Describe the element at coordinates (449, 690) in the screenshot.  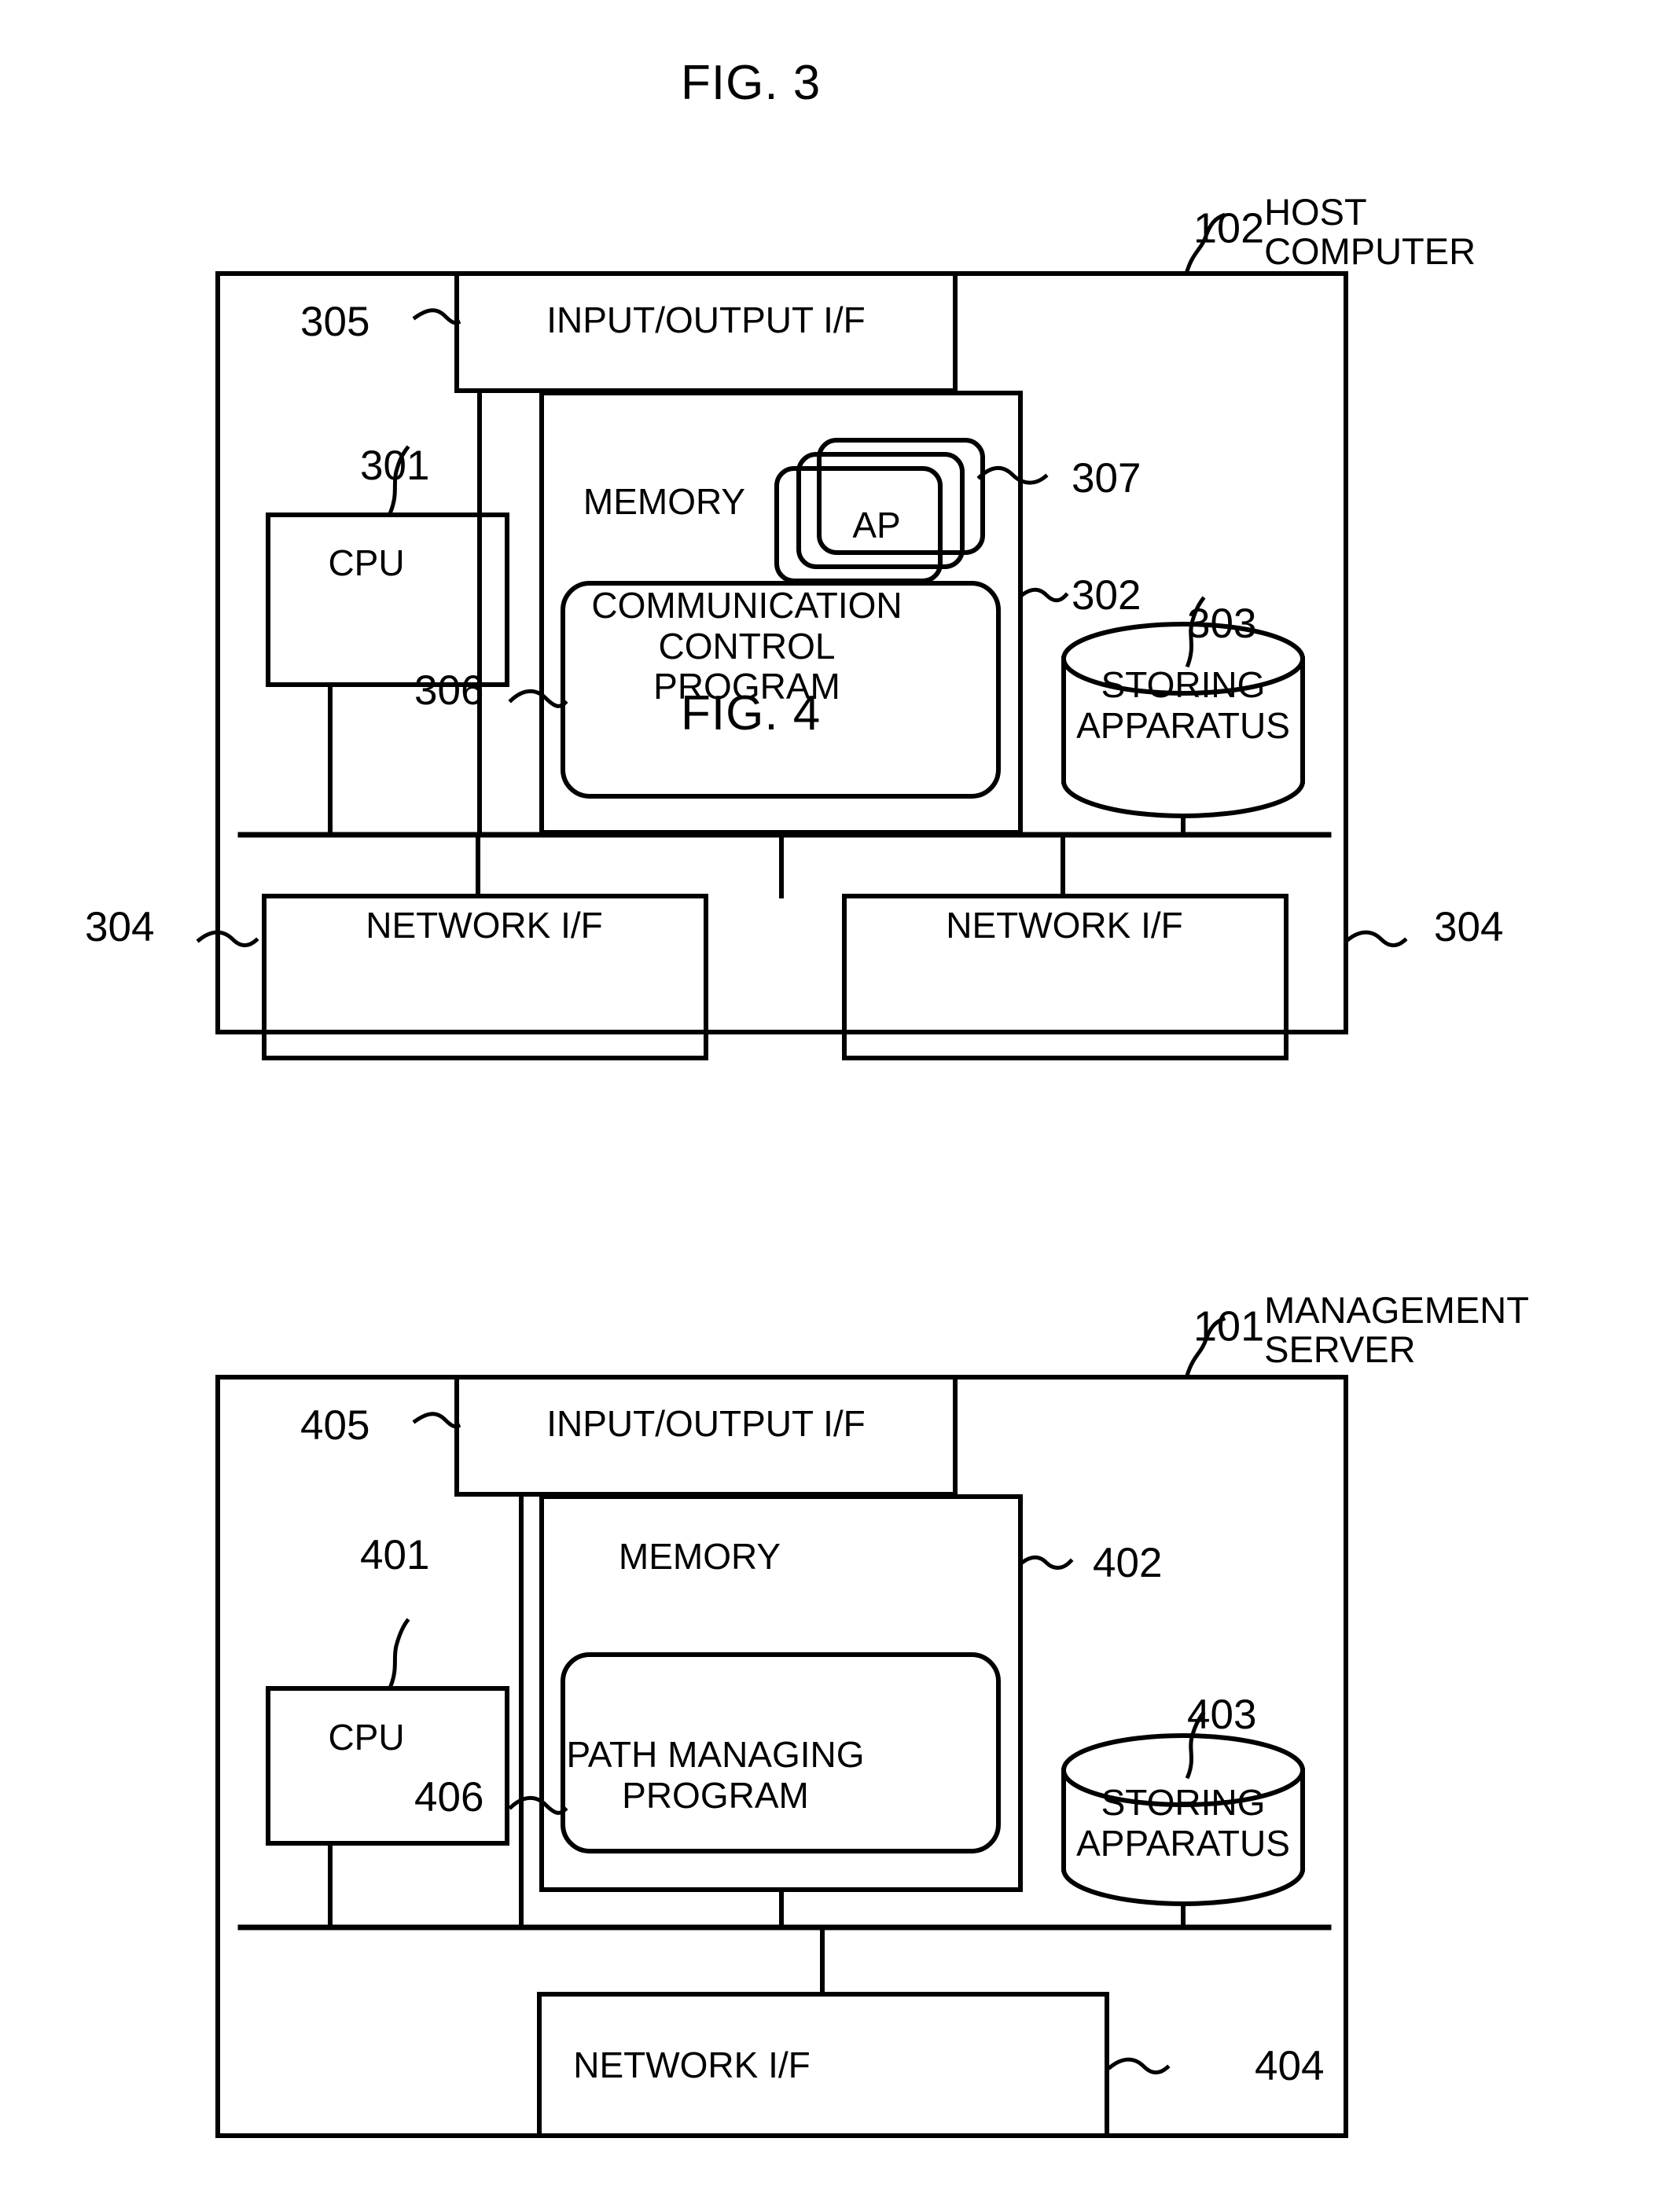
I see `fig3-ref-306: 306` at that location.